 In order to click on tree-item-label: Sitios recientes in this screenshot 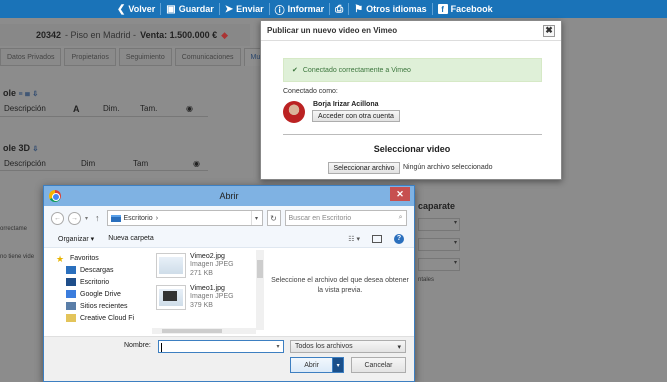, I will do `click(104, 306)`.